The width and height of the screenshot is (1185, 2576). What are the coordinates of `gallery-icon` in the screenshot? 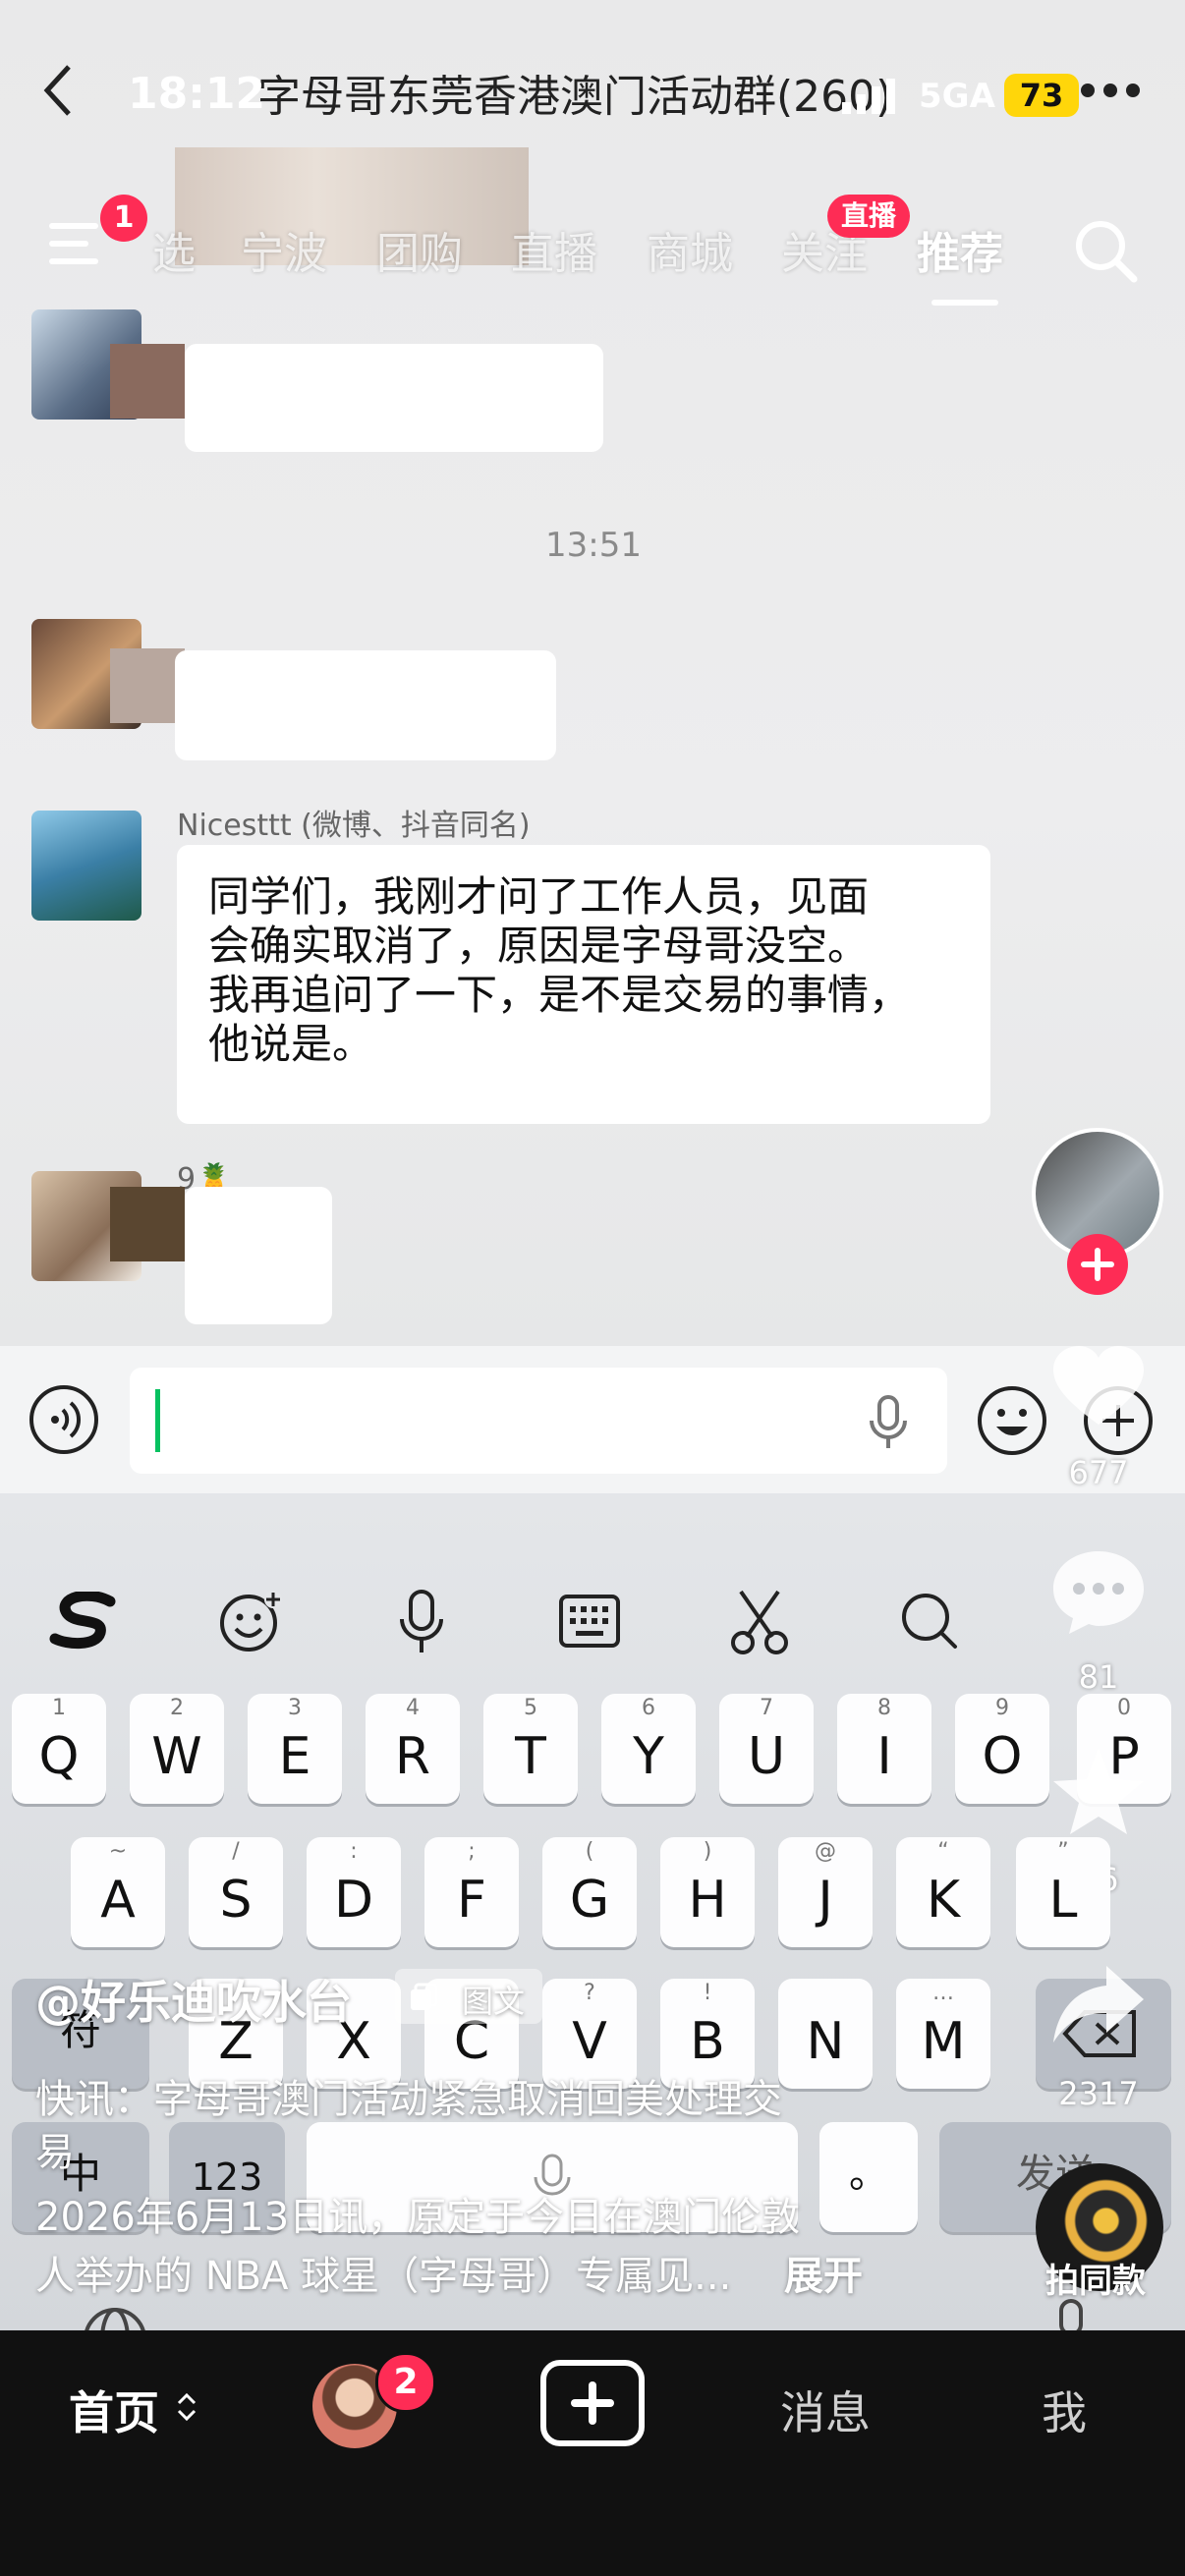 It's located at (425, 1996).